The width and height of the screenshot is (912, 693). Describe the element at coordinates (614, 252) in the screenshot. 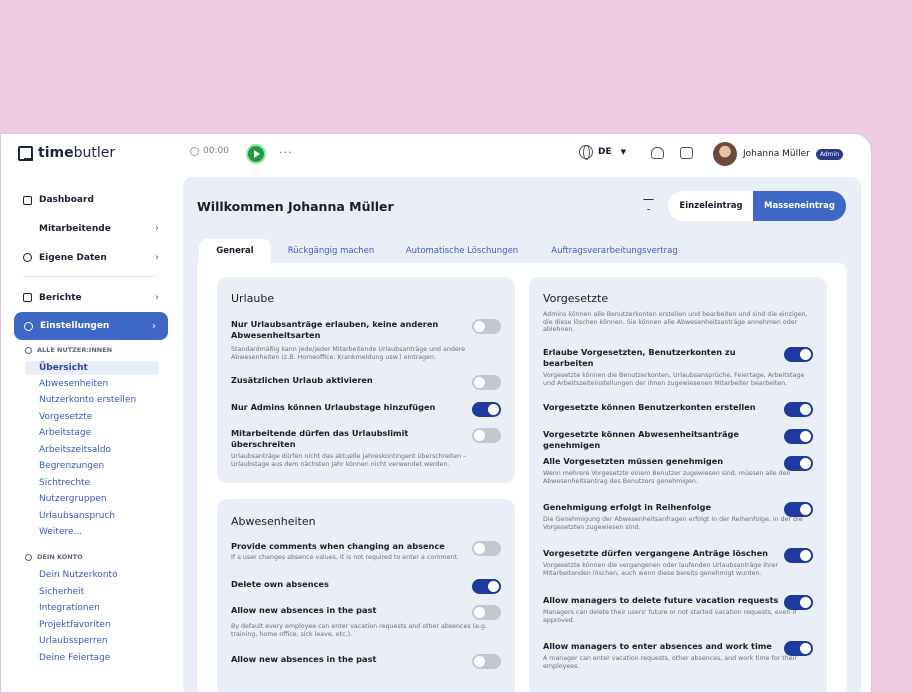

I see `tab-auftragsverarbeitung: Auftragsverarbeitungsvertrag` at that location.